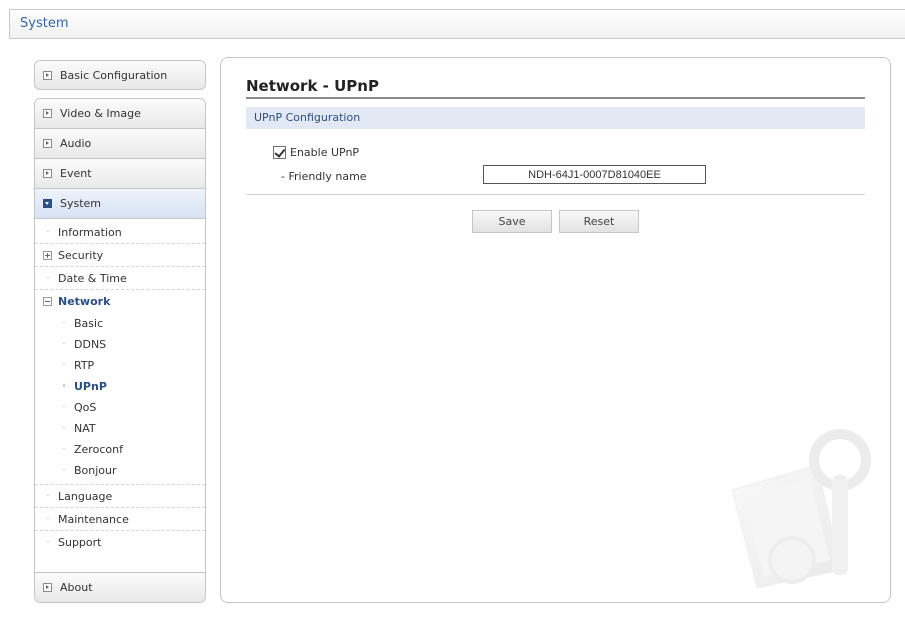 The height and width of the screenshot is (621, 905). What do you see at coordinates (114, 75) in the screenshot?
I see `sidebar-item-label: Basic Configuration` at bounding box center [114, 75].